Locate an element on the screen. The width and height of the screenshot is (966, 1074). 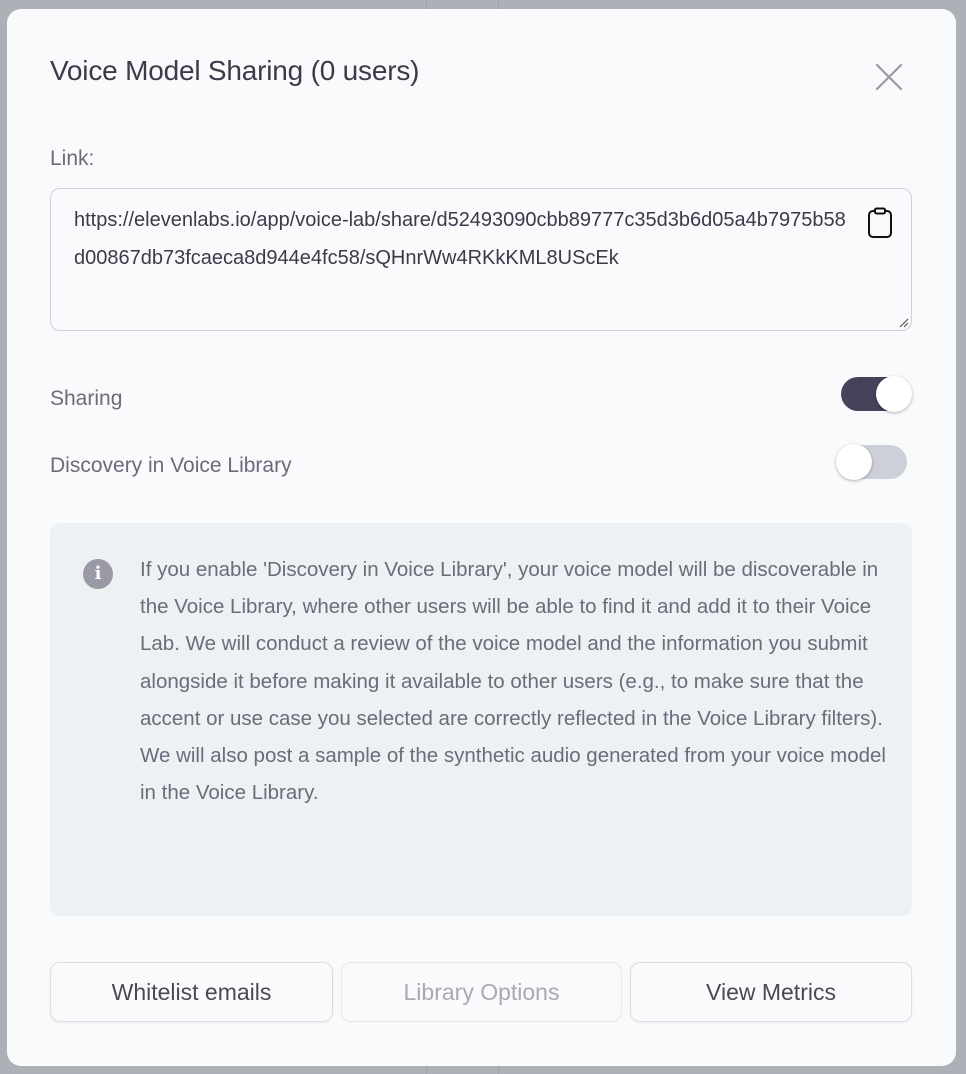
close-button is located at coordinates (889, 77).